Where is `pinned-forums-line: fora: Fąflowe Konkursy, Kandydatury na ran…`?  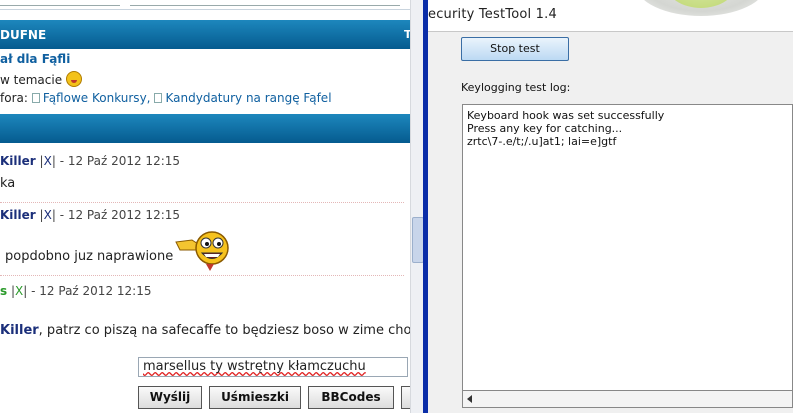
pinned-forums-line: fora: Fąflowe Konkursy, Kandydatury na ran… is located at coordinates (166, 98).